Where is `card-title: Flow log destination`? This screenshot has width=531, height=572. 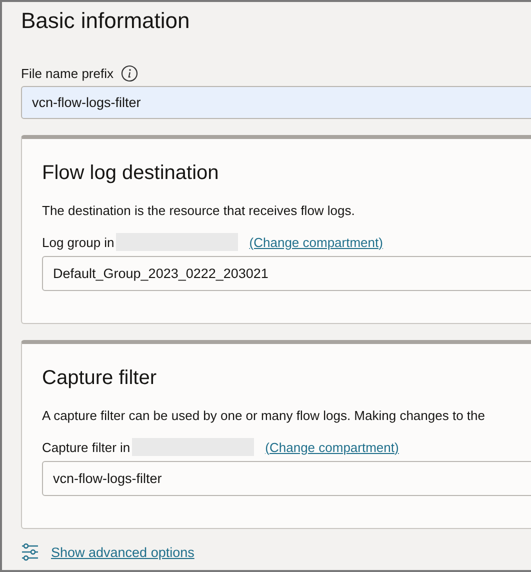
card-title: Flow log destination is located at coordinates (131, 173).